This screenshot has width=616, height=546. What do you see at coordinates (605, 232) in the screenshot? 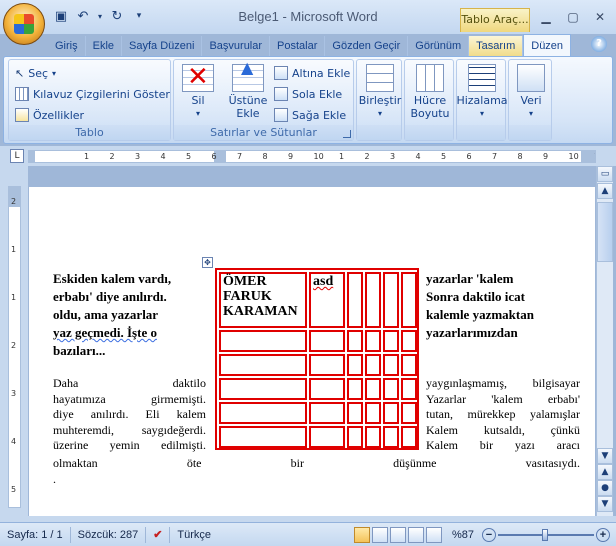
I see `scroll-thumb` at bounding box center [605, 232].